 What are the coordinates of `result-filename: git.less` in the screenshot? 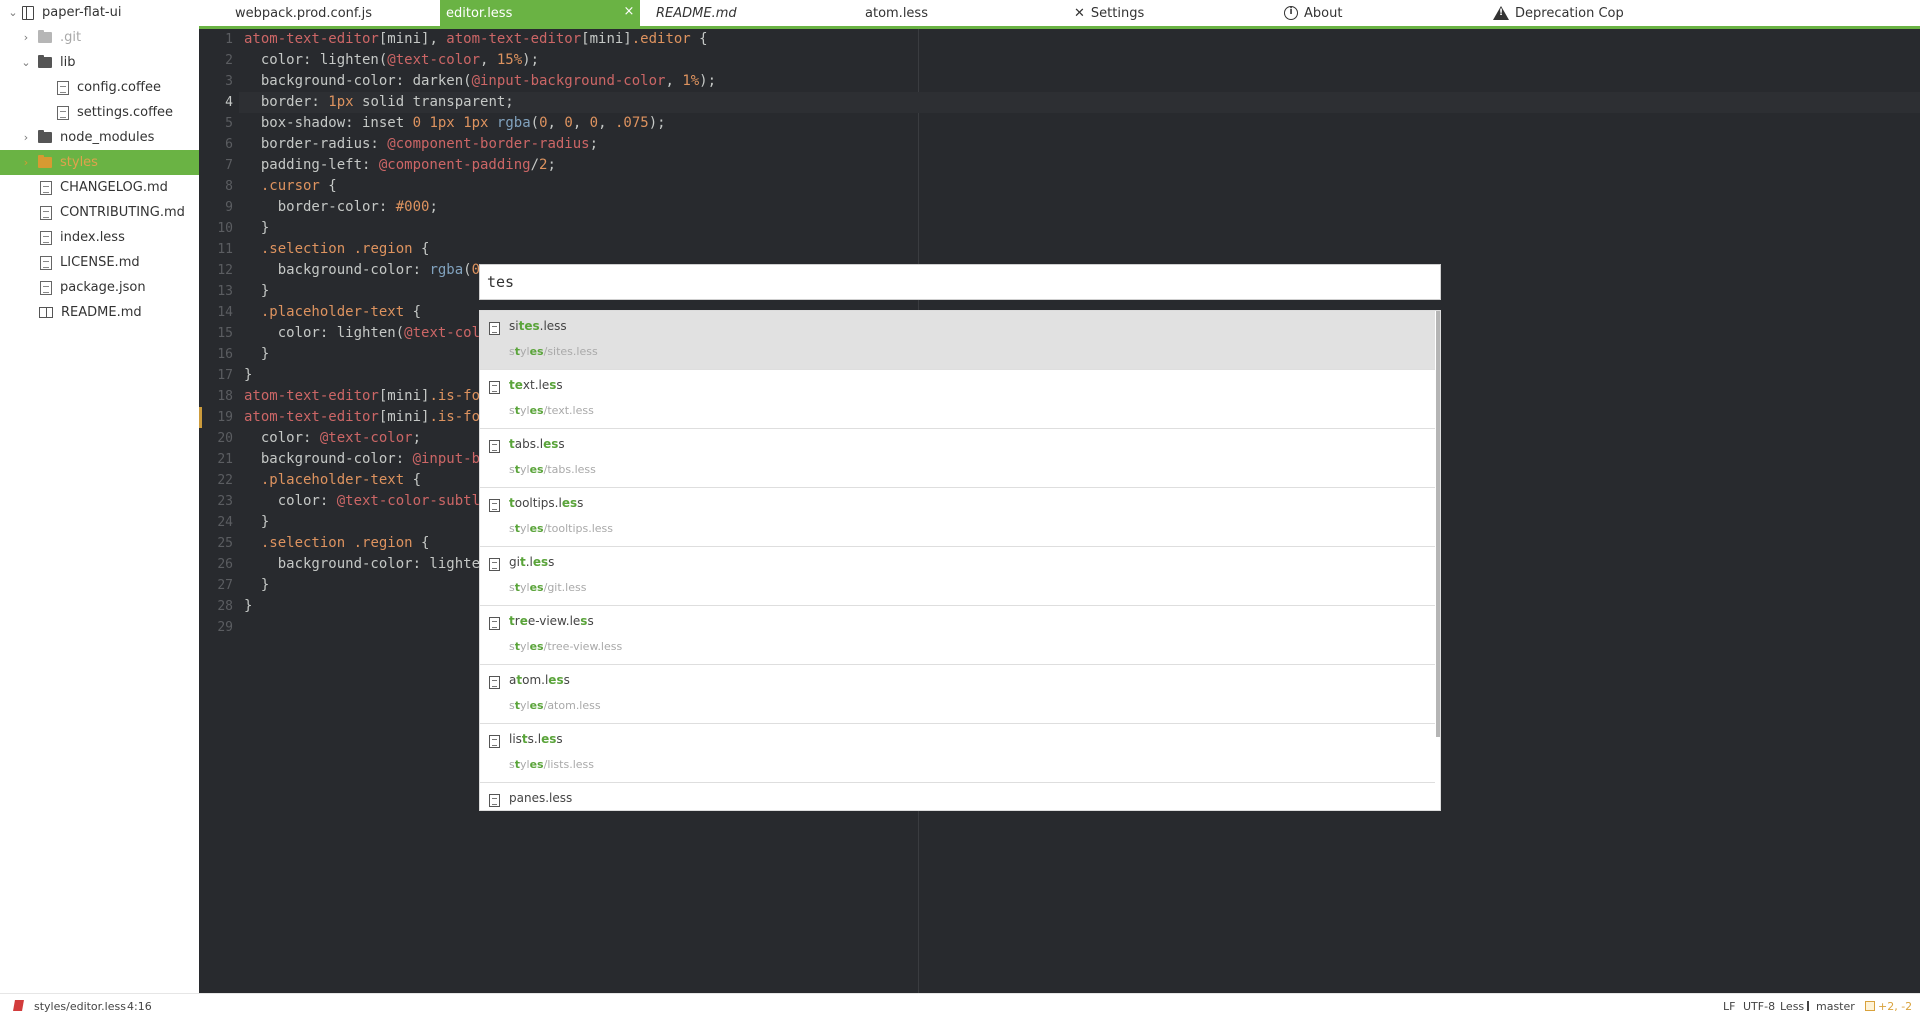 It's located at (532, 562).